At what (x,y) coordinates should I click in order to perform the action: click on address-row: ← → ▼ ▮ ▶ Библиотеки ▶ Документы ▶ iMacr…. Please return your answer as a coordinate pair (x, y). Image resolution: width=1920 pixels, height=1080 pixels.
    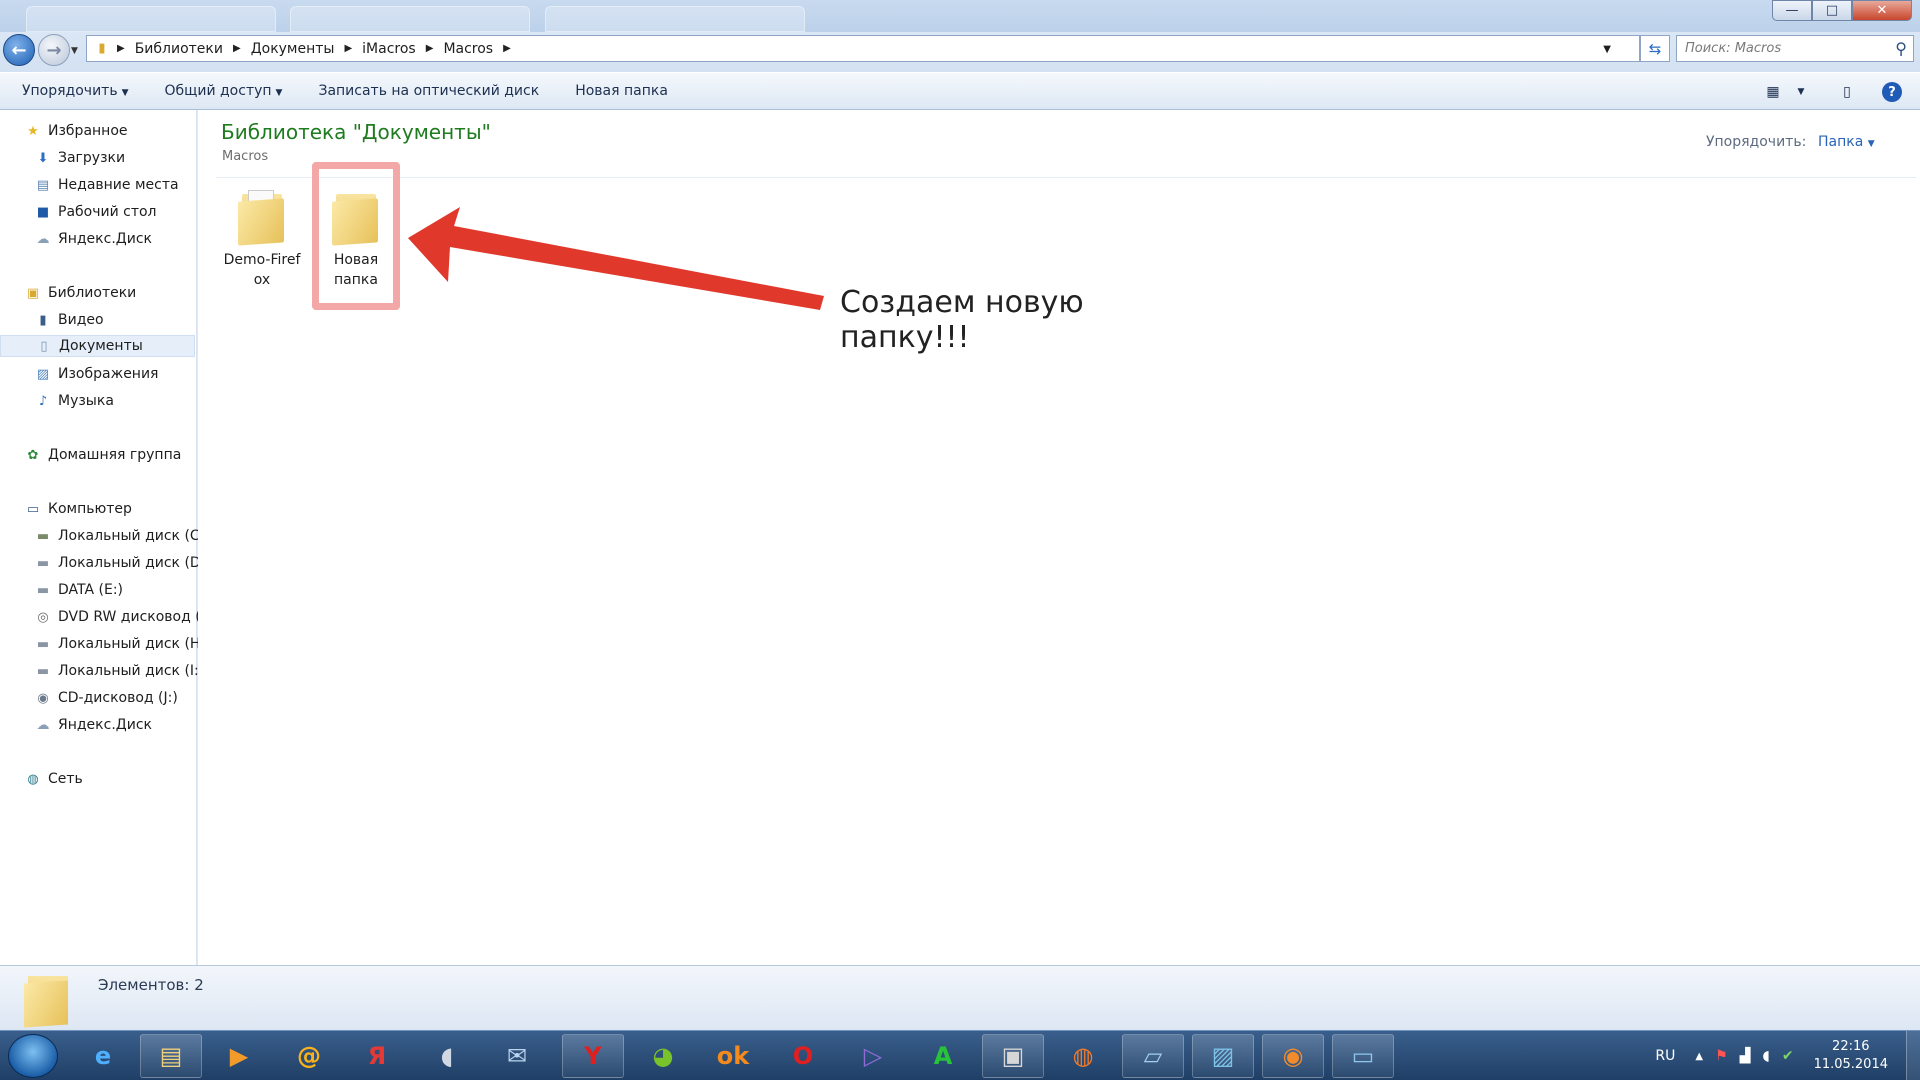
    Looking at the image, I should click on (960, 52).